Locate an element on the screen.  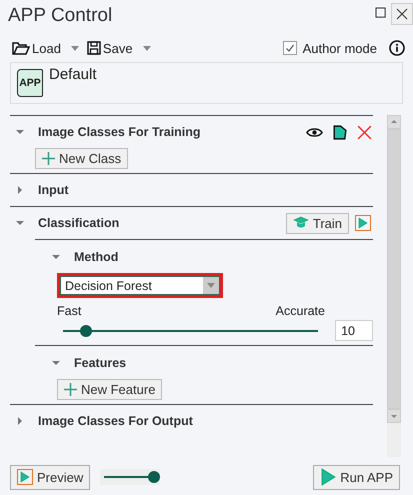
folder-icon is located at coordinates (21, 48).